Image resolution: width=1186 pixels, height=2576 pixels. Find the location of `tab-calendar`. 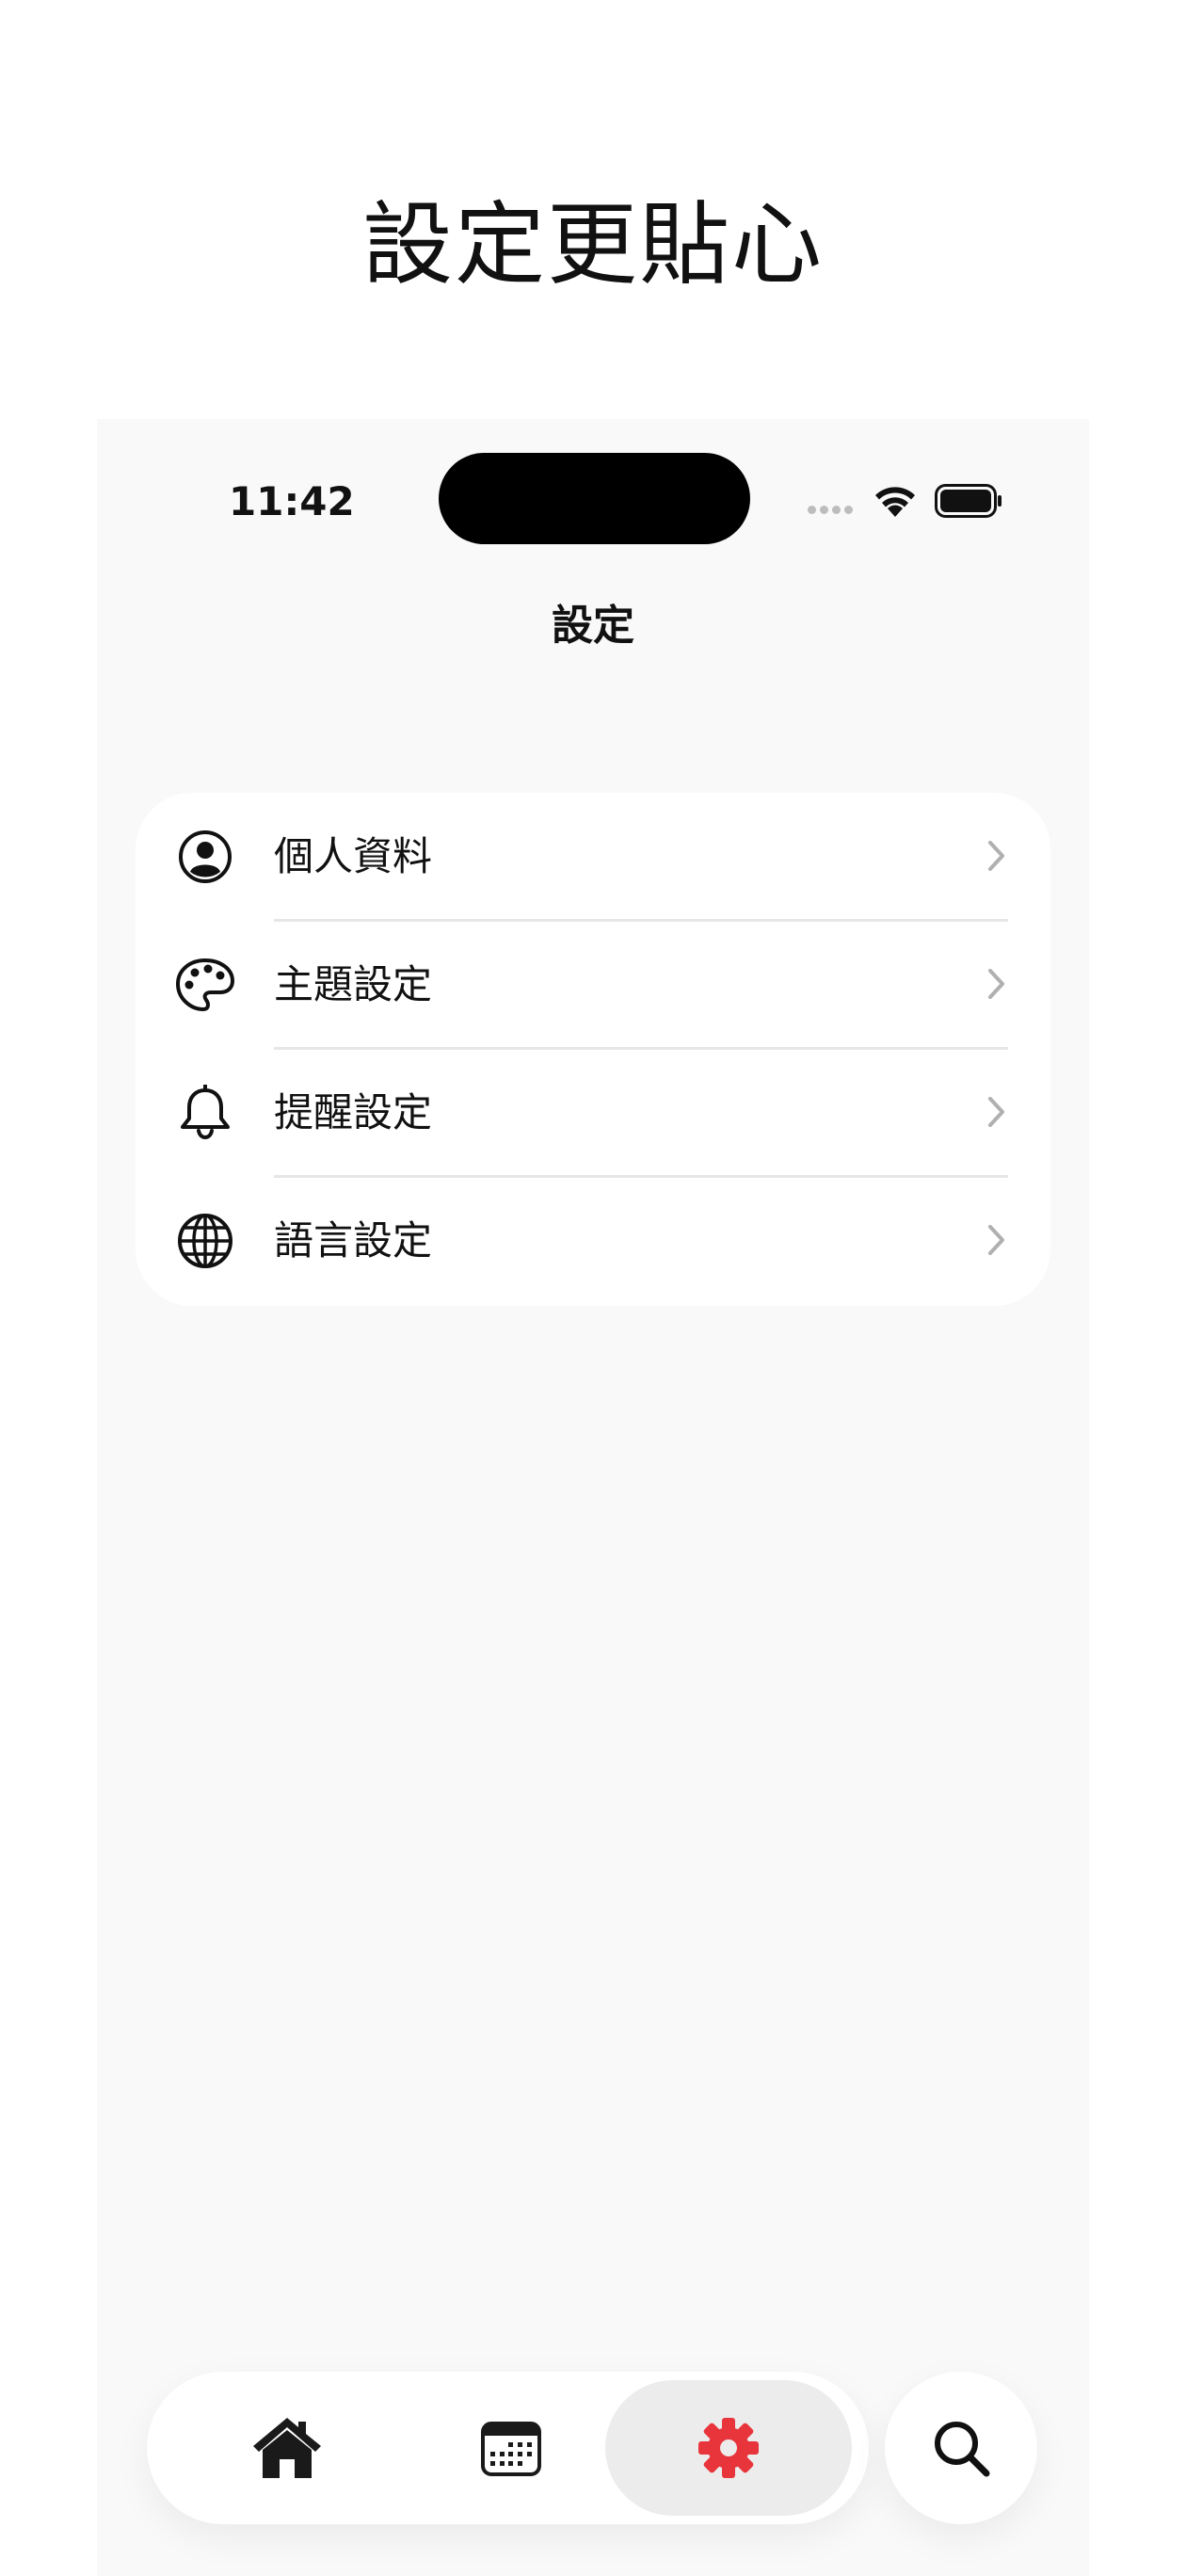

tab-calendar is located at coordinates (511, 2448).